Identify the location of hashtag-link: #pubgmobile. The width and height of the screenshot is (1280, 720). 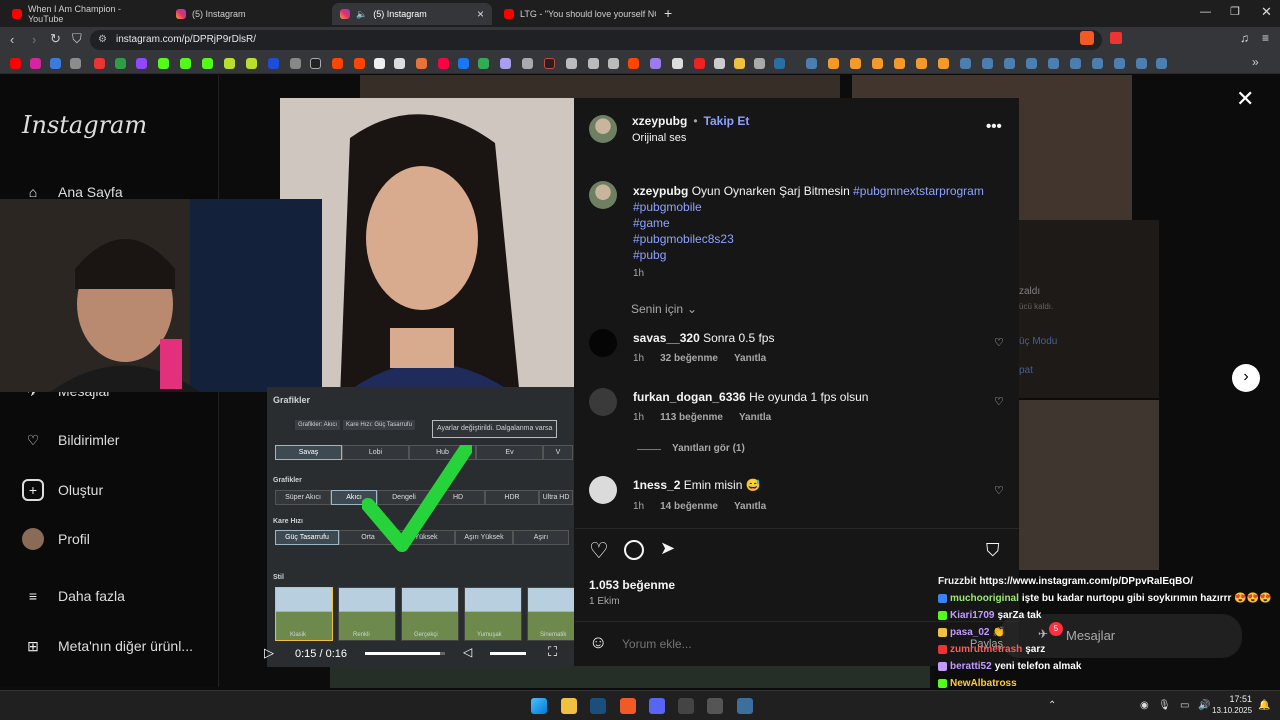
(667, 207).